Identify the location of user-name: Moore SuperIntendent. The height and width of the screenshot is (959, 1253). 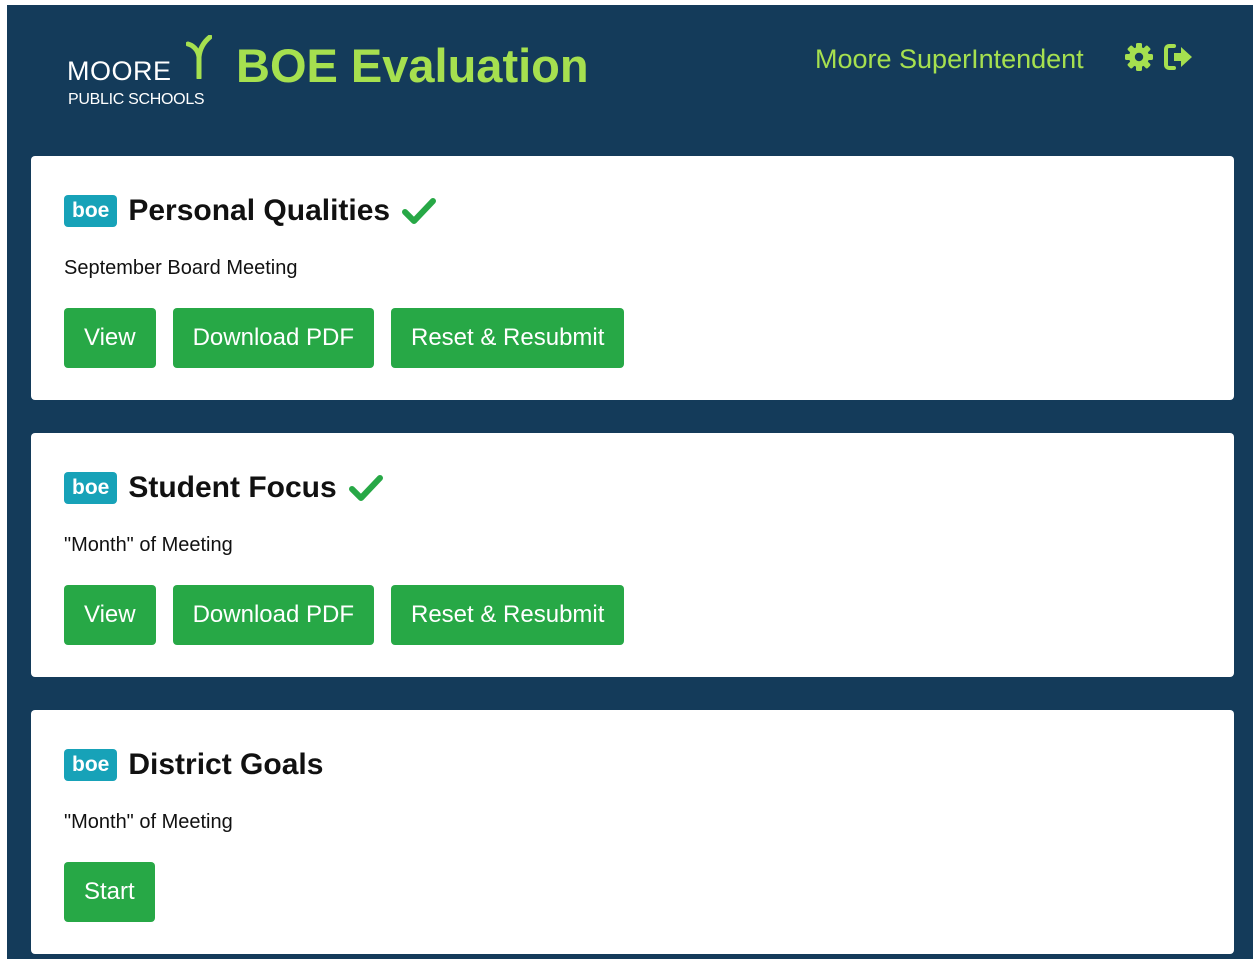
(949, 59).